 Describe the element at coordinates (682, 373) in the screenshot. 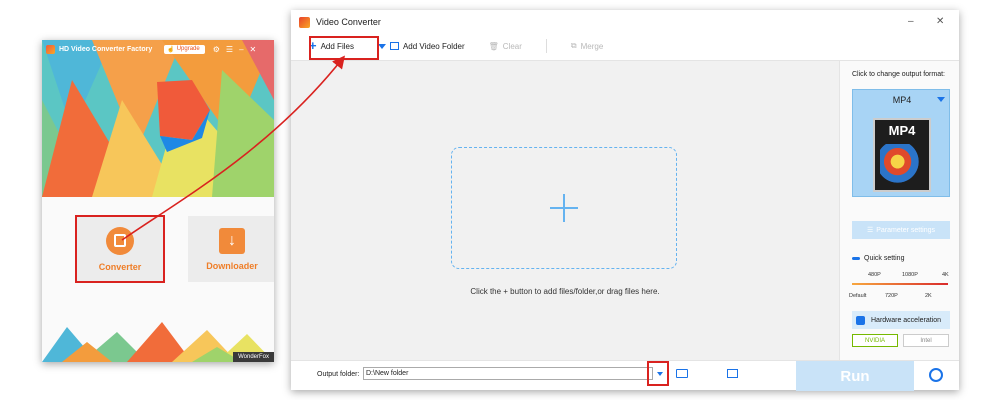

I see `open-folder-icon` at that location.